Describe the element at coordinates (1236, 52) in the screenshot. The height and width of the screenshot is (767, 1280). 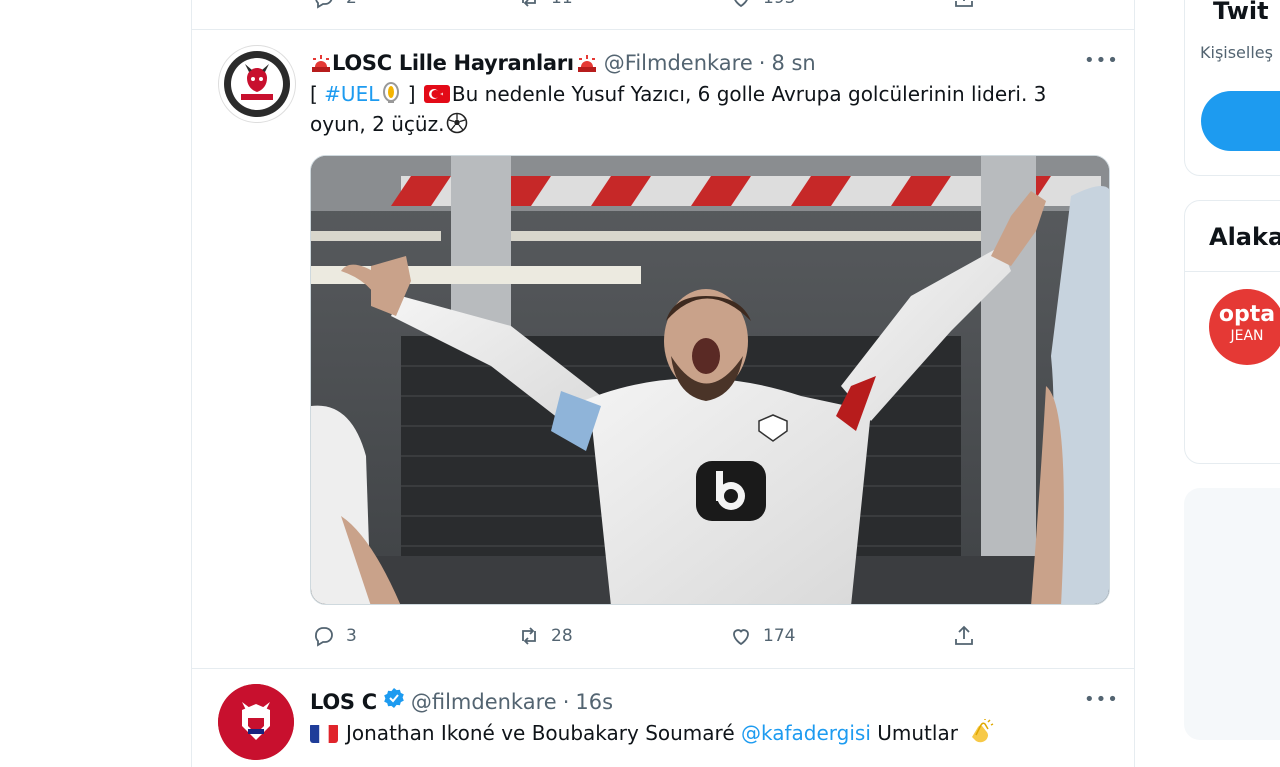
I see `card-subtitle: Kişiselleş` at that location.